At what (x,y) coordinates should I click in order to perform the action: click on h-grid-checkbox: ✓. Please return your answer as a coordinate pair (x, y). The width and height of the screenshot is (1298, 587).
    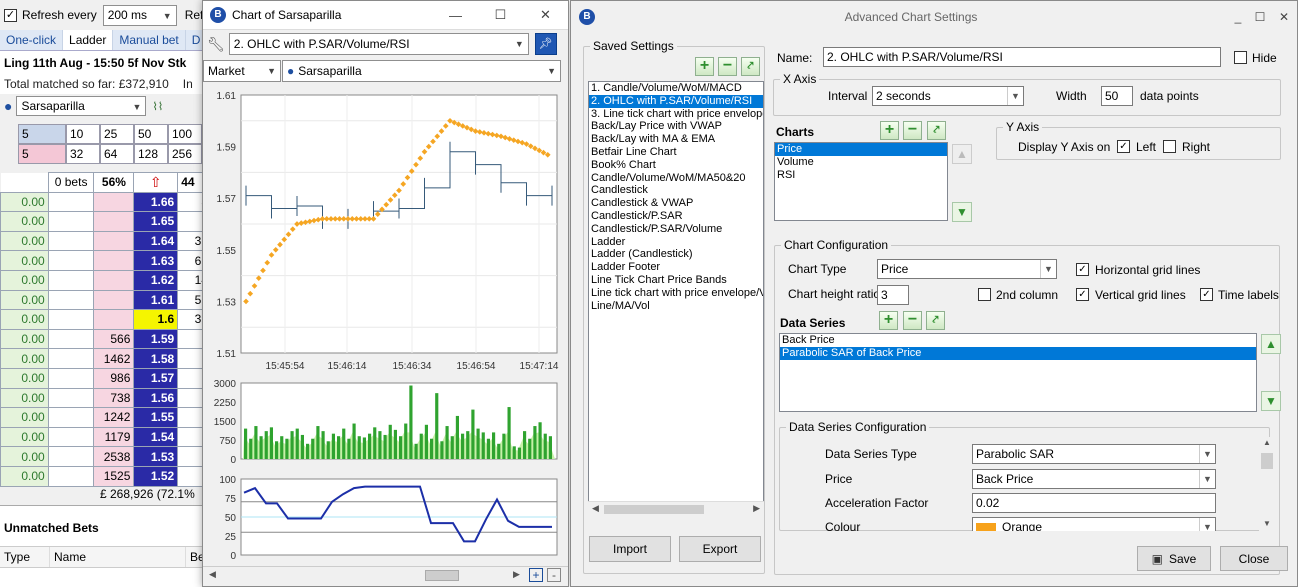
    Looking at the image, I should click on (1082, 269).